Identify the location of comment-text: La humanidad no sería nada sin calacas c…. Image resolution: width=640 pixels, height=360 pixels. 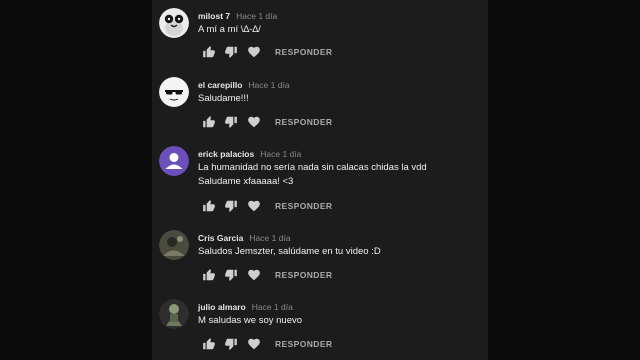
(340, 175).